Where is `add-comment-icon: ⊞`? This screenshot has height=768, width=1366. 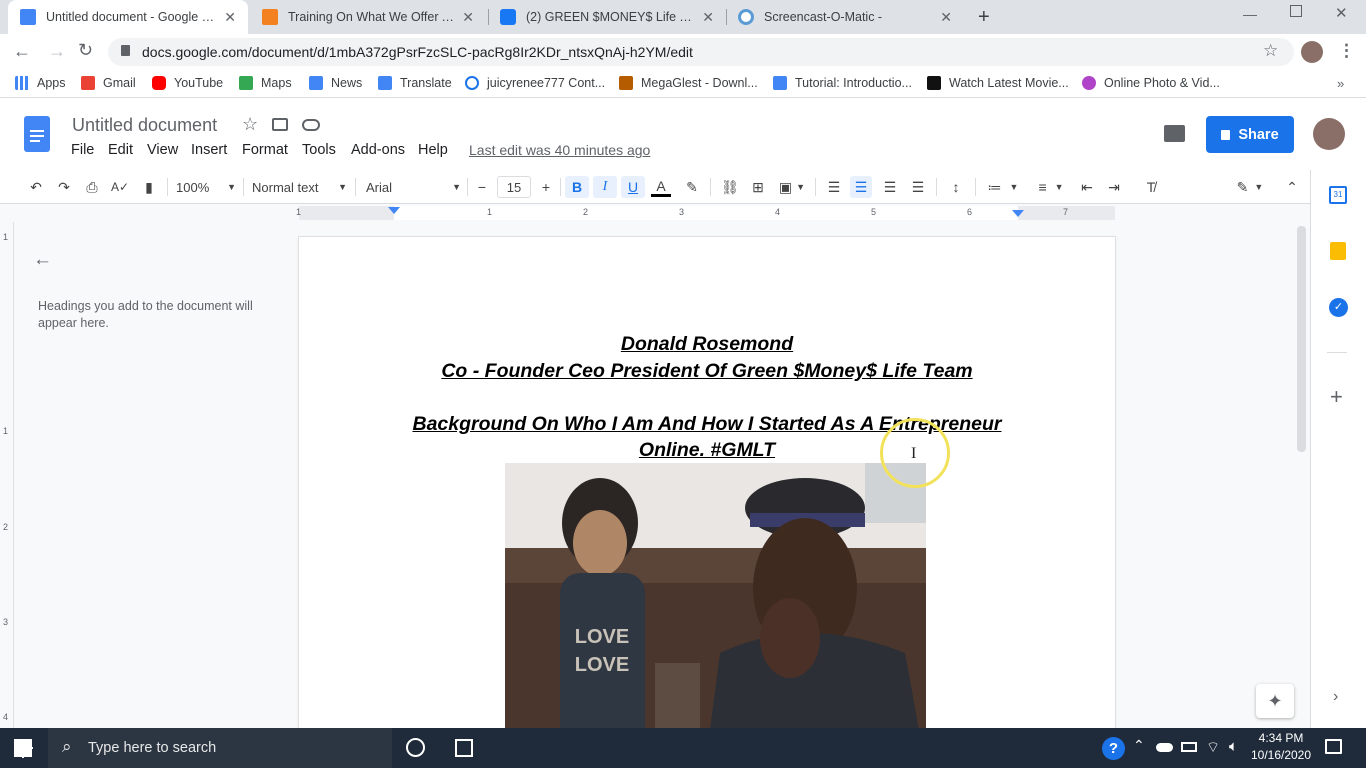 add-comment-icon: ⊞ is located at coordinates (758, 187).